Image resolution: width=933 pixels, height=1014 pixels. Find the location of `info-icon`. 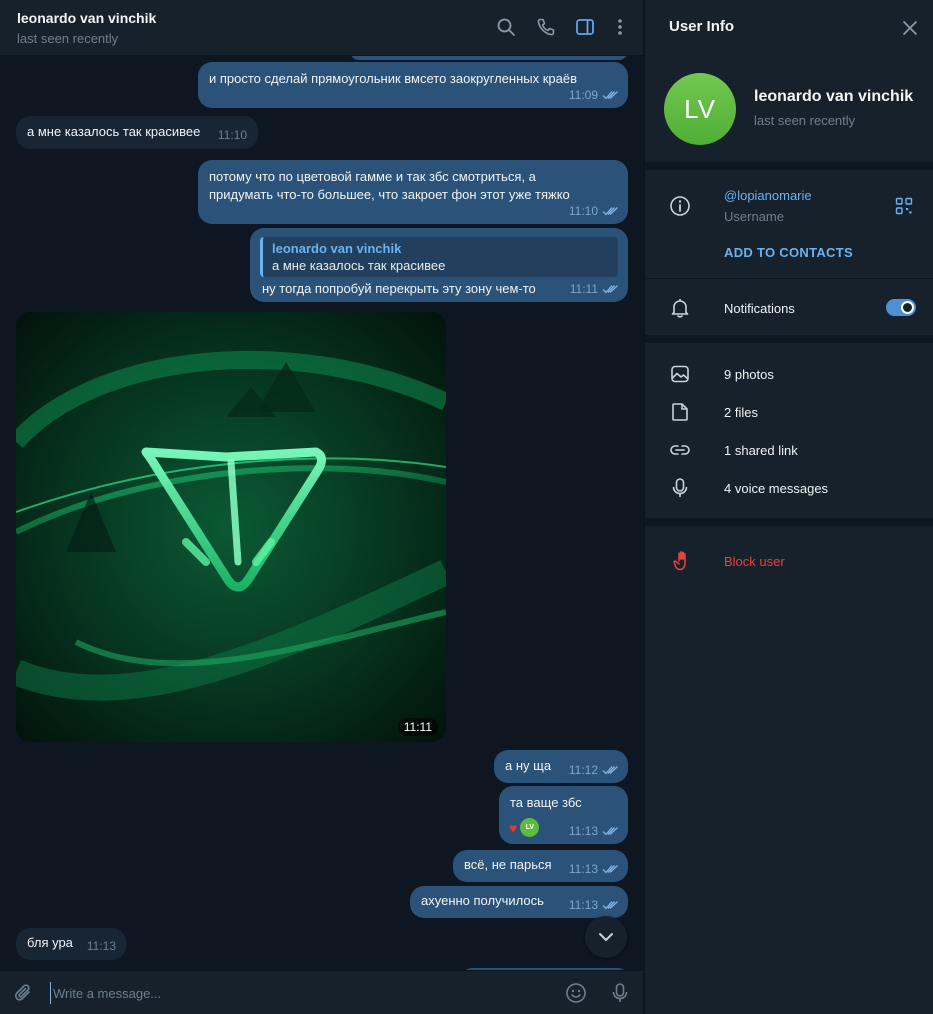

info-icon is located at coordinates (680, 206).